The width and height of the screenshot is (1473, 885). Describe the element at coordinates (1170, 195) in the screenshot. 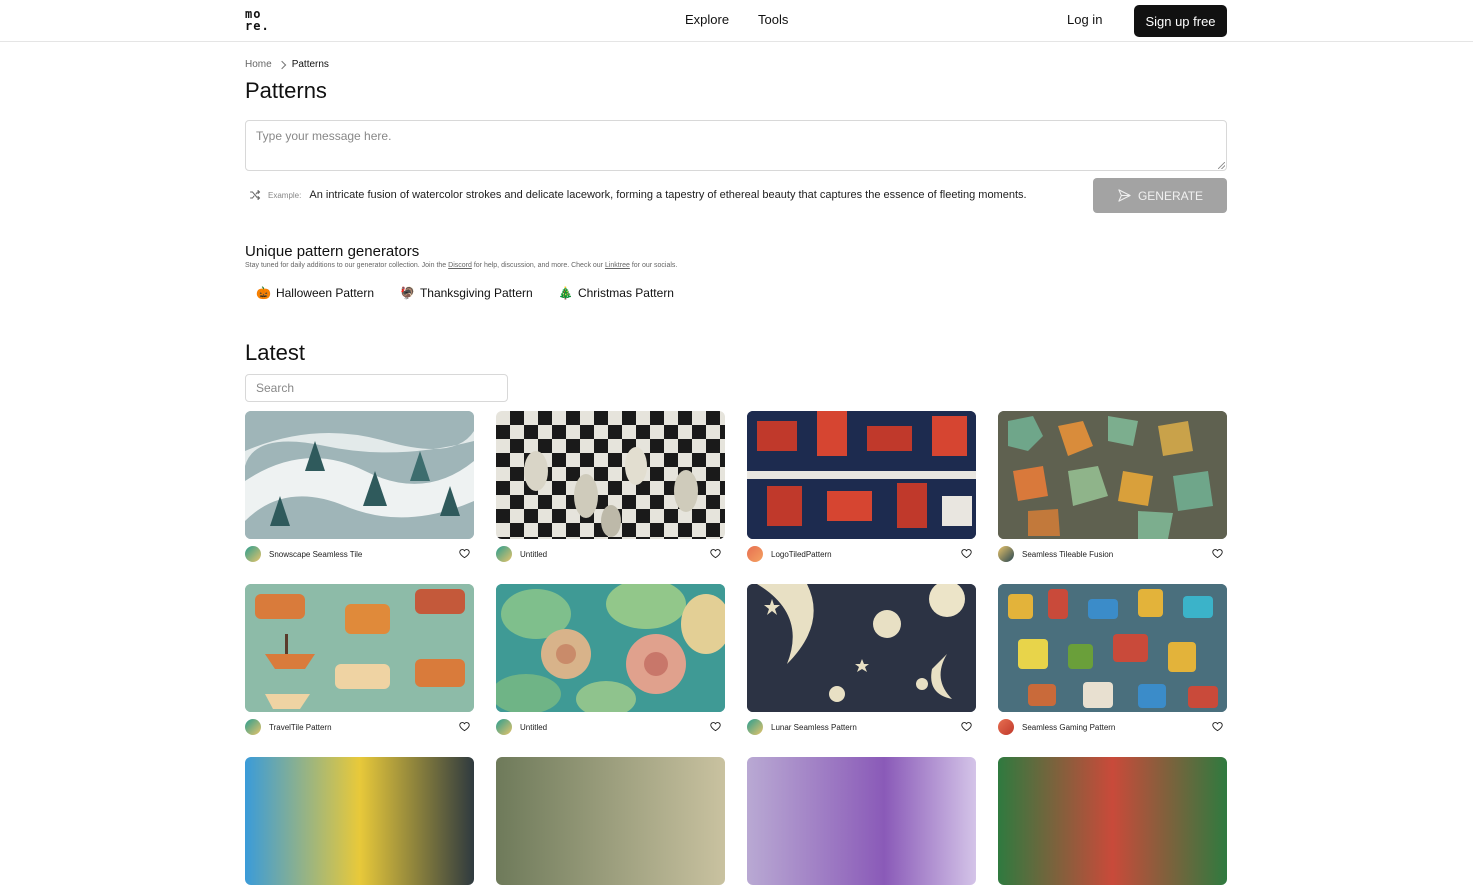

I see `generate-label: GENERATE` at that location.